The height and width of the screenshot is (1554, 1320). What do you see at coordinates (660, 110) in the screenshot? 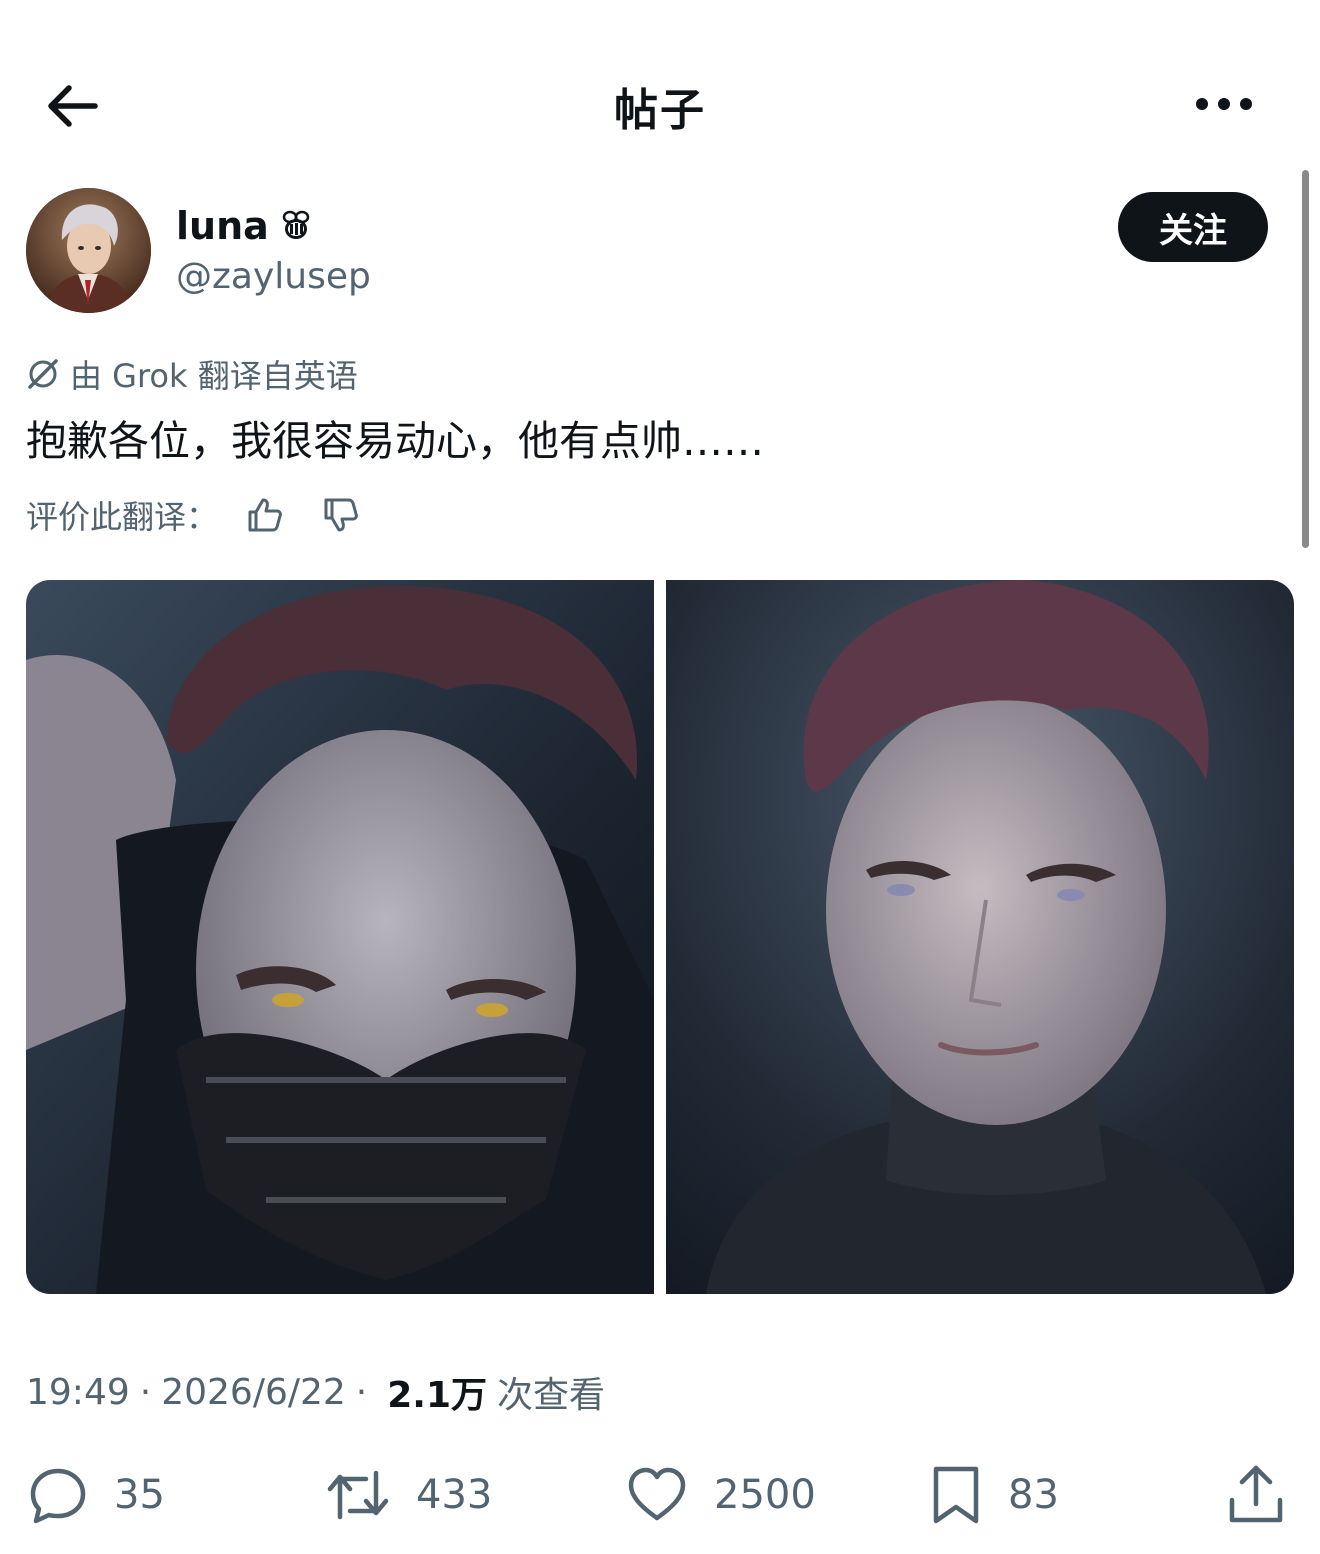
I see `page-title: 帖子` at bounding box center [660, 110].